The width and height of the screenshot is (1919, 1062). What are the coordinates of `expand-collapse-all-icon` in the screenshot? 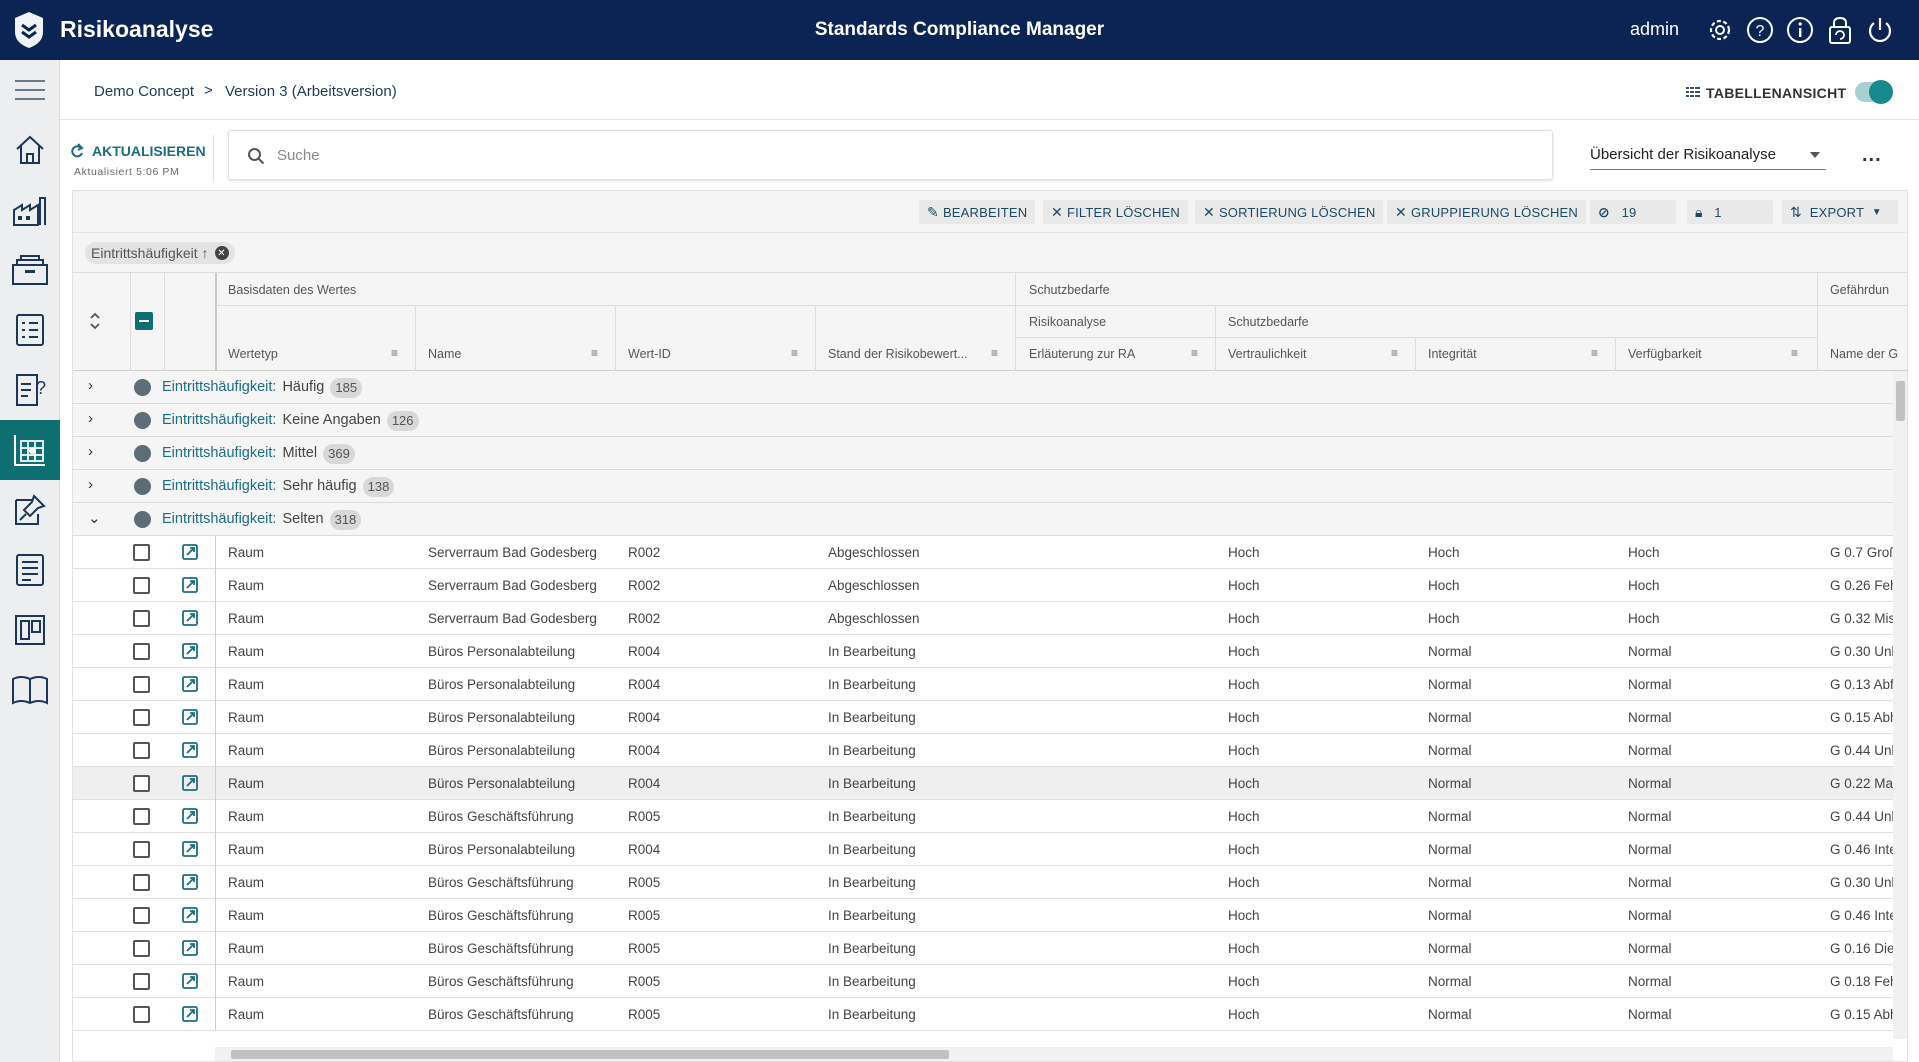 It's located at (95, 321).